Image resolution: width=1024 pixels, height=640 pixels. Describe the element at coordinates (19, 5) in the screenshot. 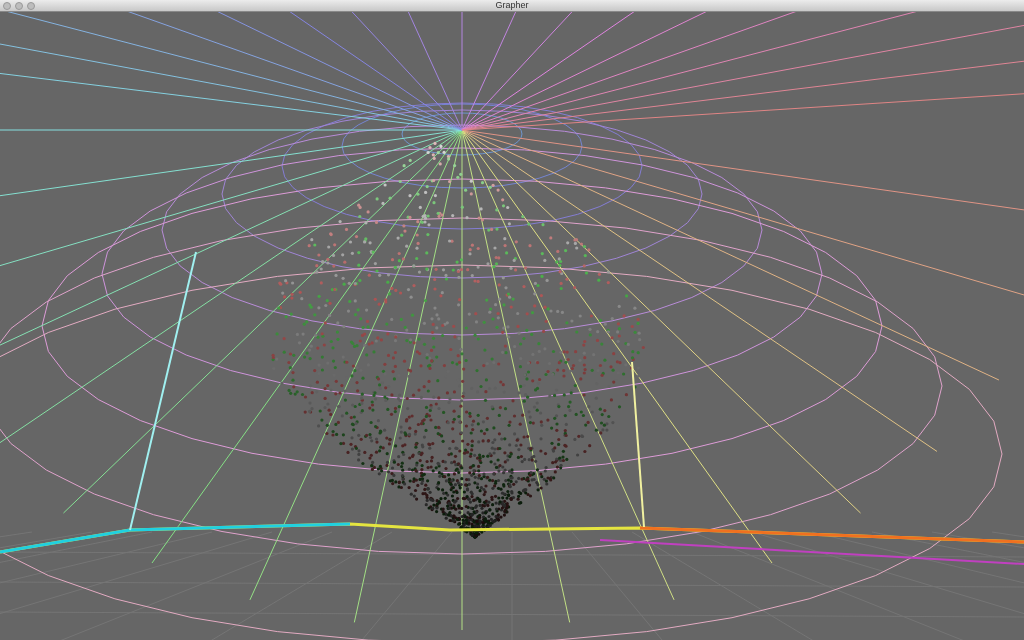

I see `minimize-button` at that location.